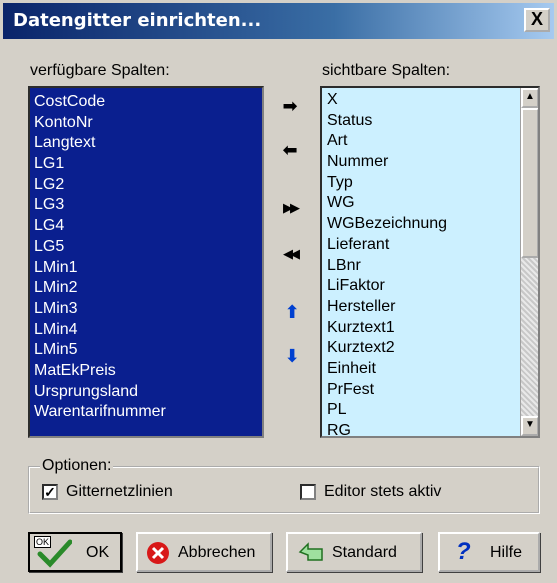 Image resolution: width=557 pixels, height=583 pixels. What do you see at coordinates (146, 185) in the screenshot?
I see `list-item: LG2` at bounding box center [146, 185].